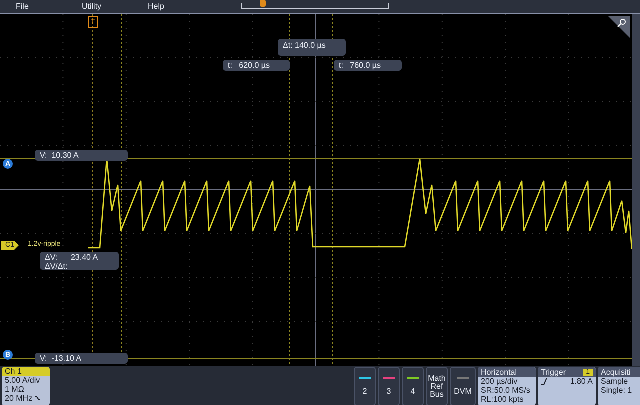  I want to click on cursor-readout: t: 620.0 µs, so click(256, 65).